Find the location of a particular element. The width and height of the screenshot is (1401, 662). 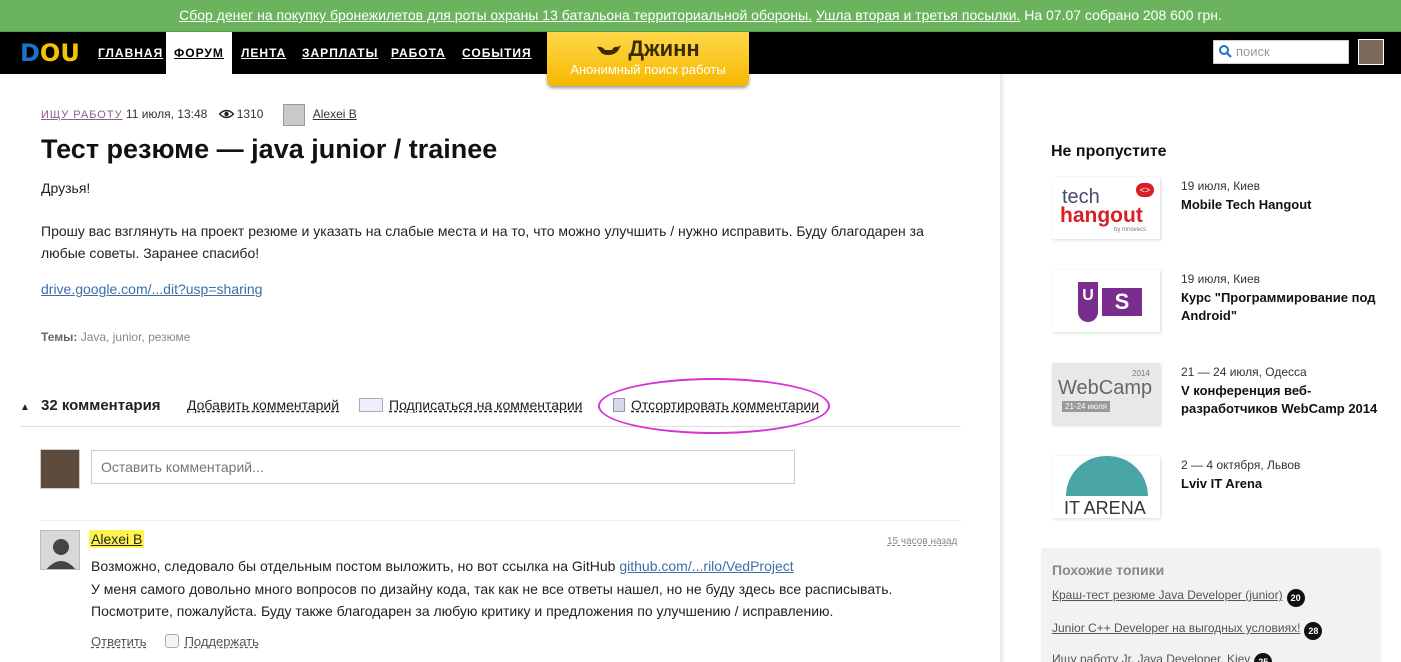

banner-link-shipments: Ушла вторая и третья посылки. is located at coordinates (918, 15).